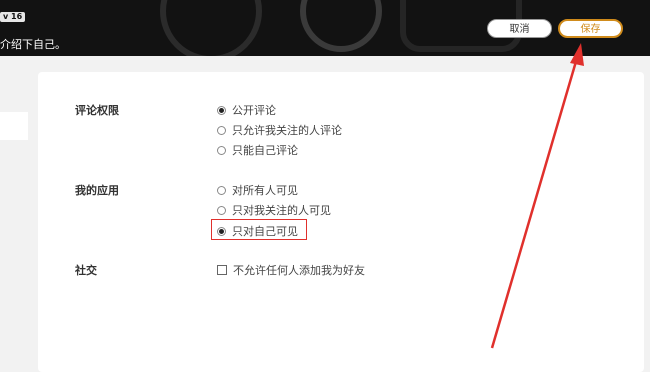 This screenshot has width=650, height=372. I want to click on option-label: 不允许任何人添加我为好友, so click(299, 270).